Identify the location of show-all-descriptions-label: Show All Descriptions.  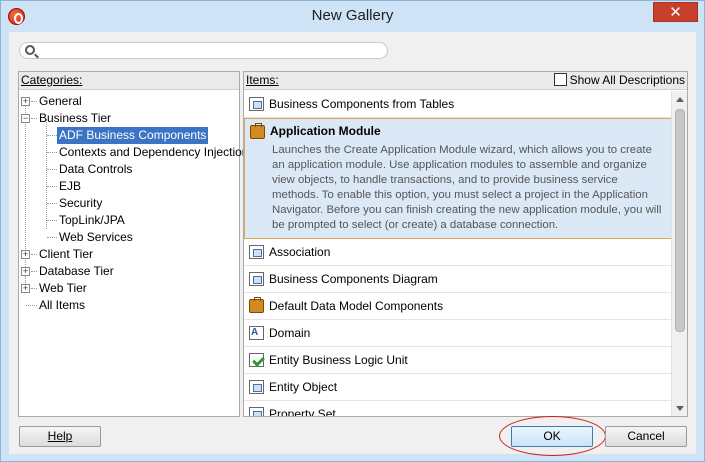
(627, 80).